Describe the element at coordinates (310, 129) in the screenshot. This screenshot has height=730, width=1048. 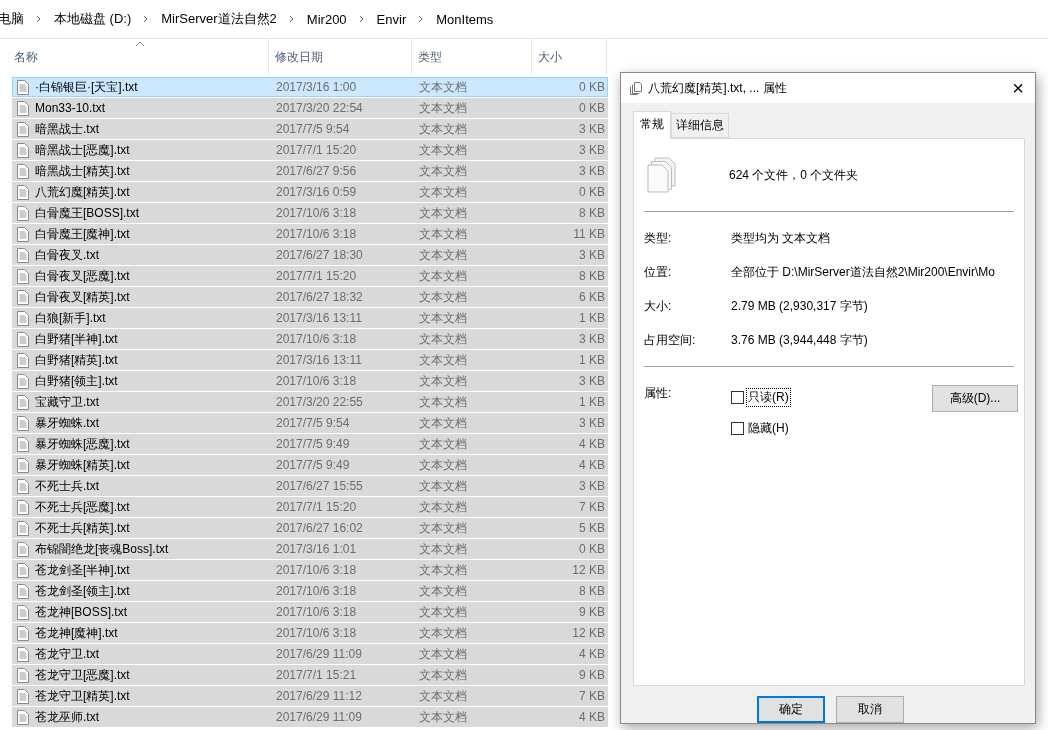
I see `file-row: 暗黑战士.txt 2017/7/5 9:54 文本文档 3 KB` at that location.